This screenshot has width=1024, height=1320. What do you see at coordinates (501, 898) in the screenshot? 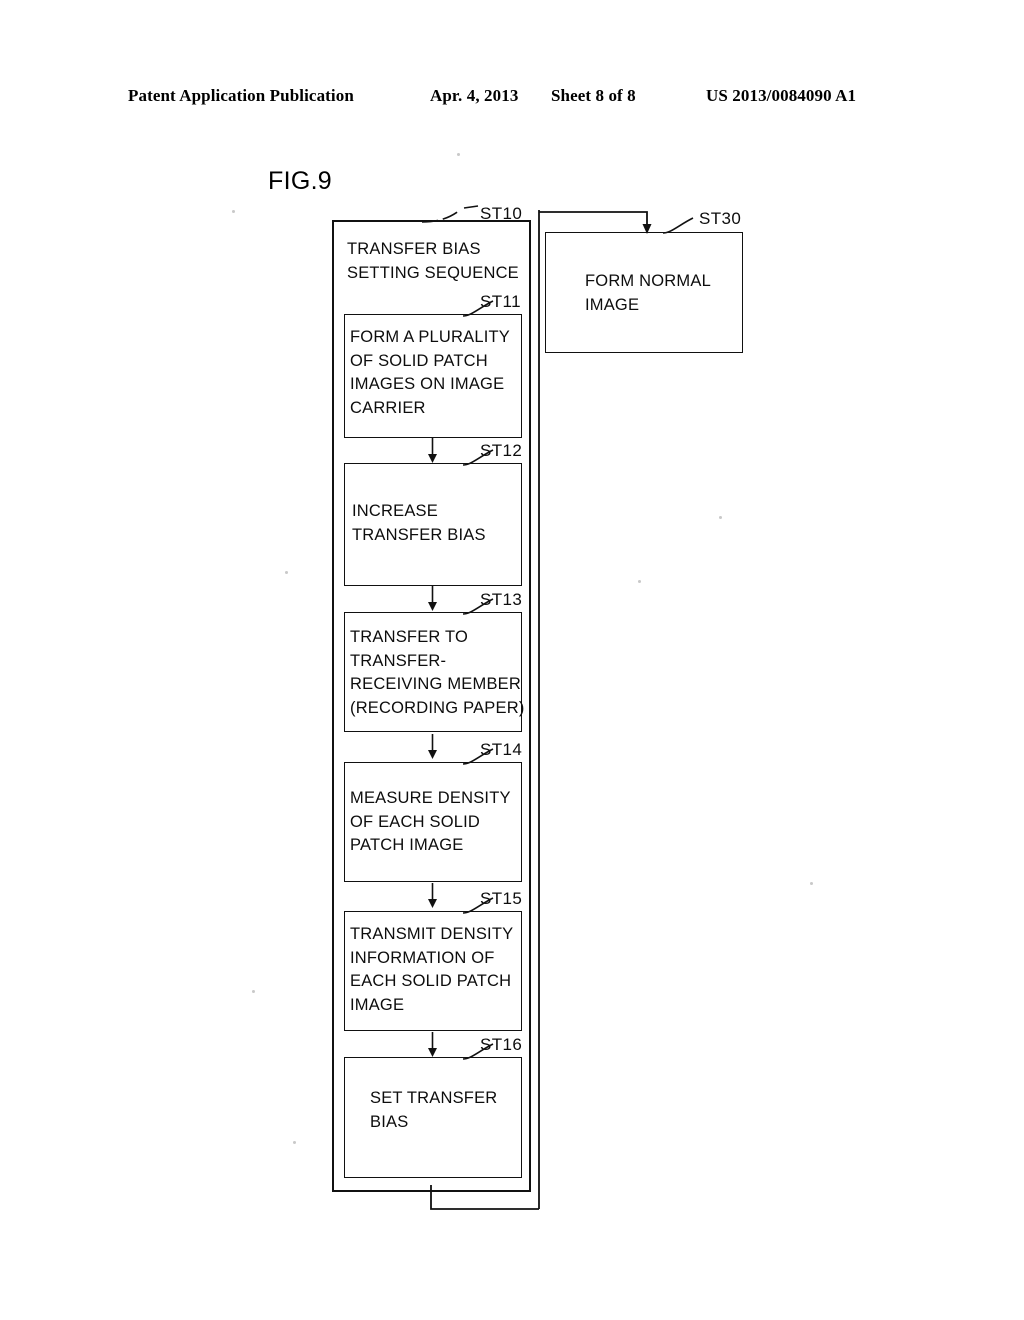
I see `step-tag-st15: ST15` at bounding box center [501, 898].